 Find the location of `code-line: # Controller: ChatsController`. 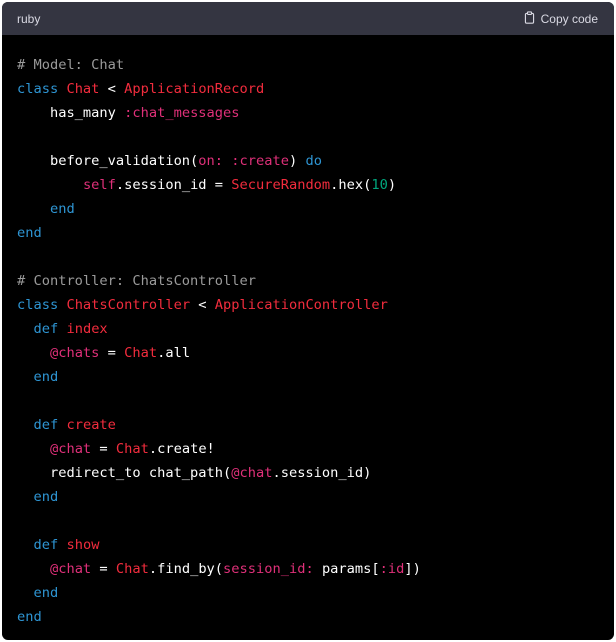

code-line: # Controller: ChatsController is located at coordinates (308, 281).